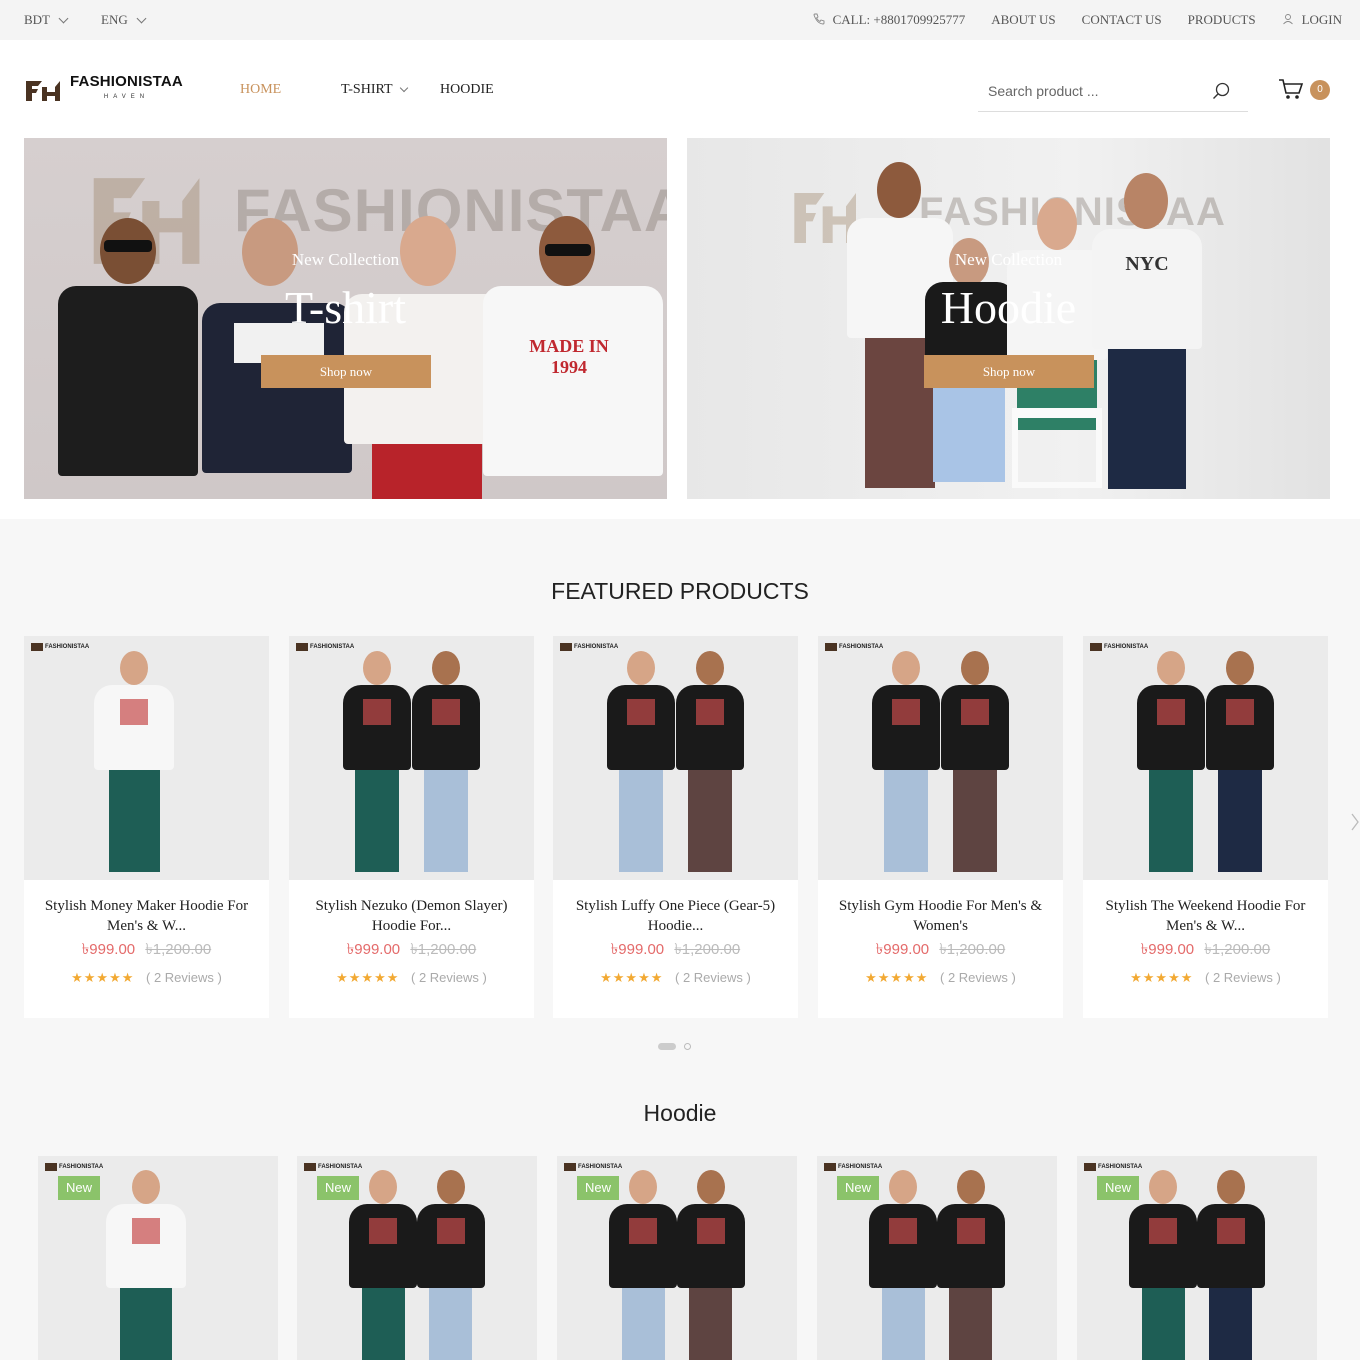 The height and width of the screenshot is (1360, 1360). I want to click on banner-overlay: New Collection Hoodie Shop now, so click(1008, 318).